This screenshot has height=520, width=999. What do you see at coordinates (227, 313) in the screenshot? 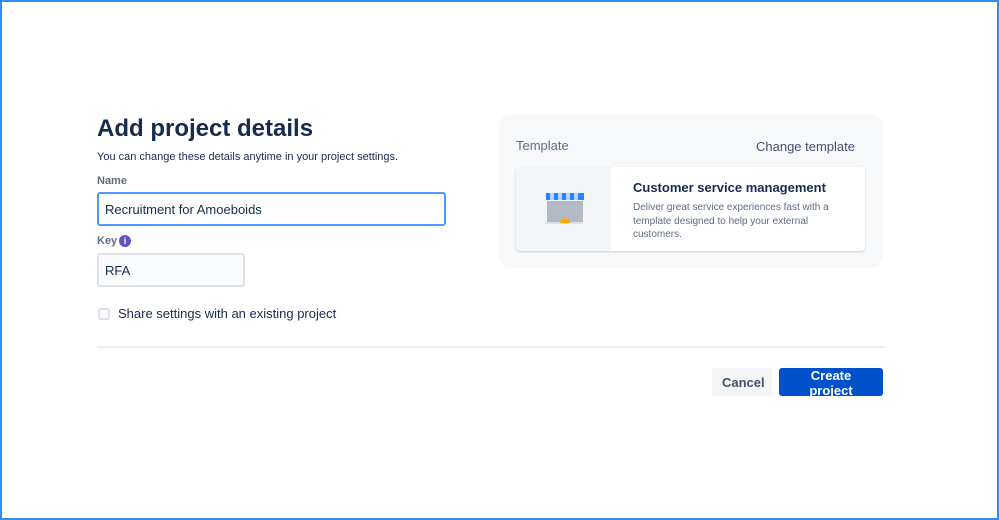
I see `share-settings-label: Share settings with an existing project` at bounding box center [227, 313].